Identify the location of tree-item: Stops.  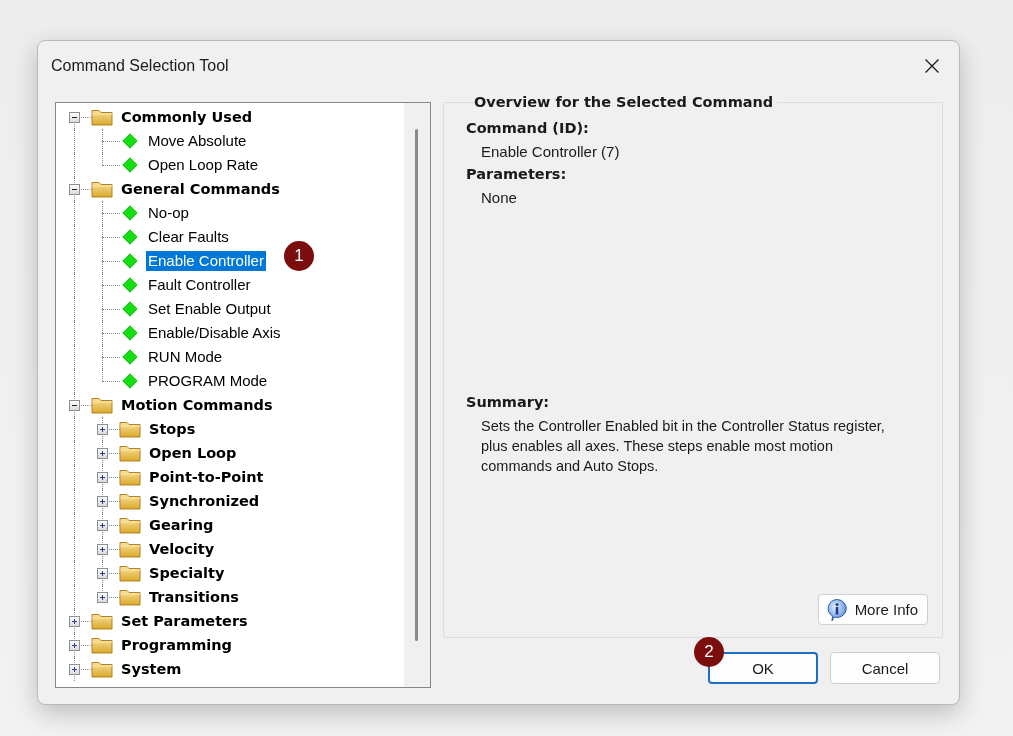
(172, 429).